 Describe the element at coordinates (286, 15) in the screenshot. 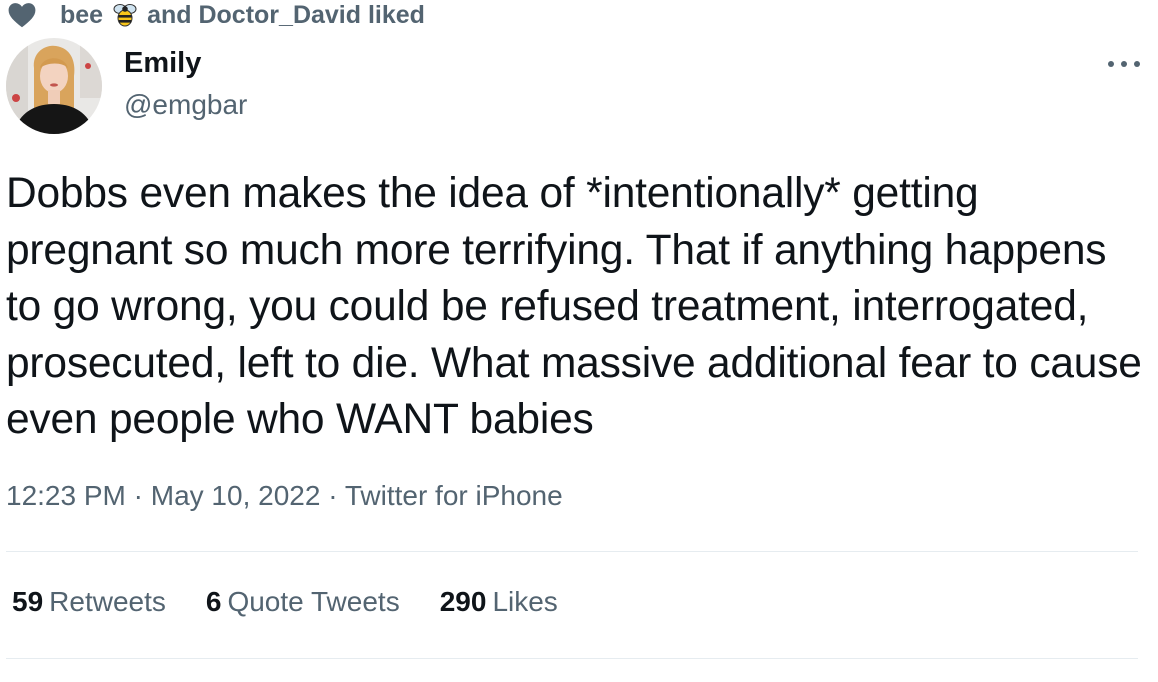

I see `liked-context-text: and Doctor_David liked` at that location.